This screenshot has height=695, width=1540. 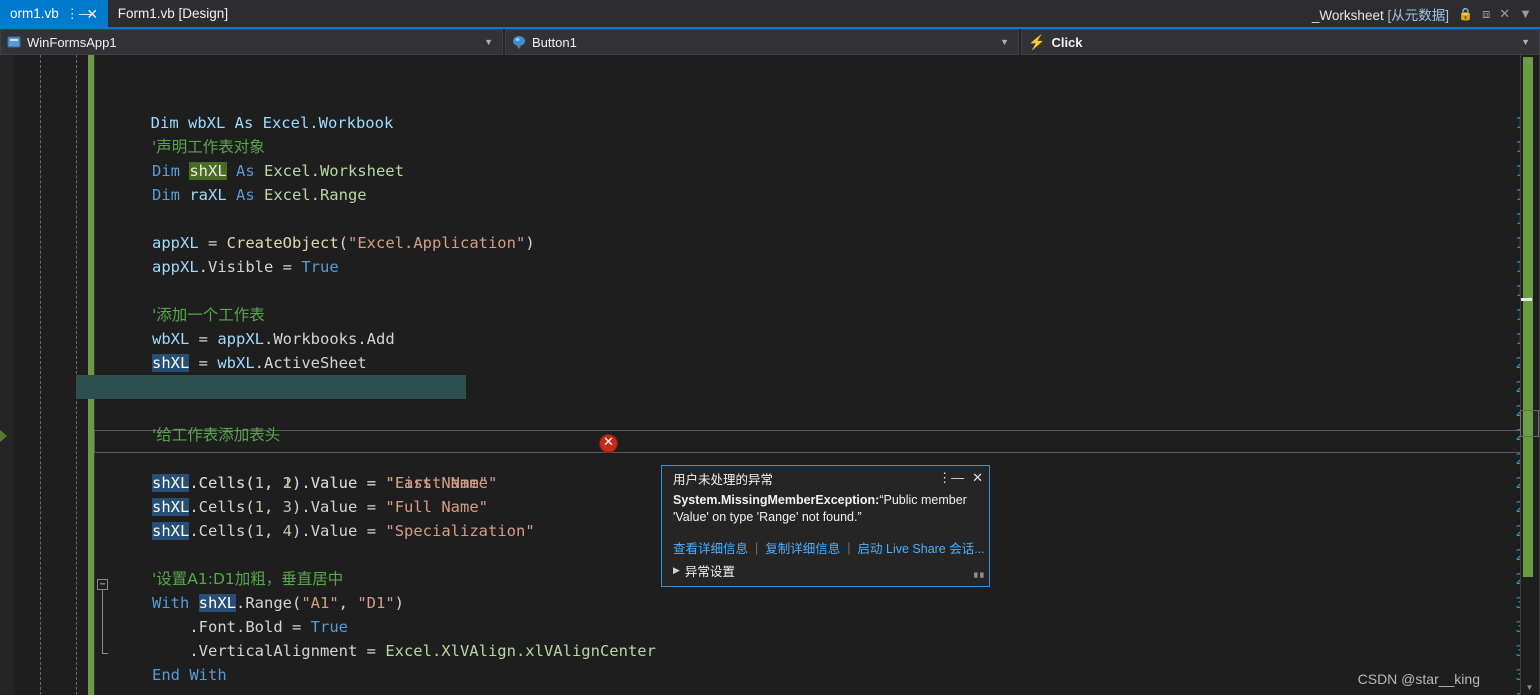 I want to click on navbar-type-dropdown: WinFormsApp1 ▼, so click(x=251, y=42).